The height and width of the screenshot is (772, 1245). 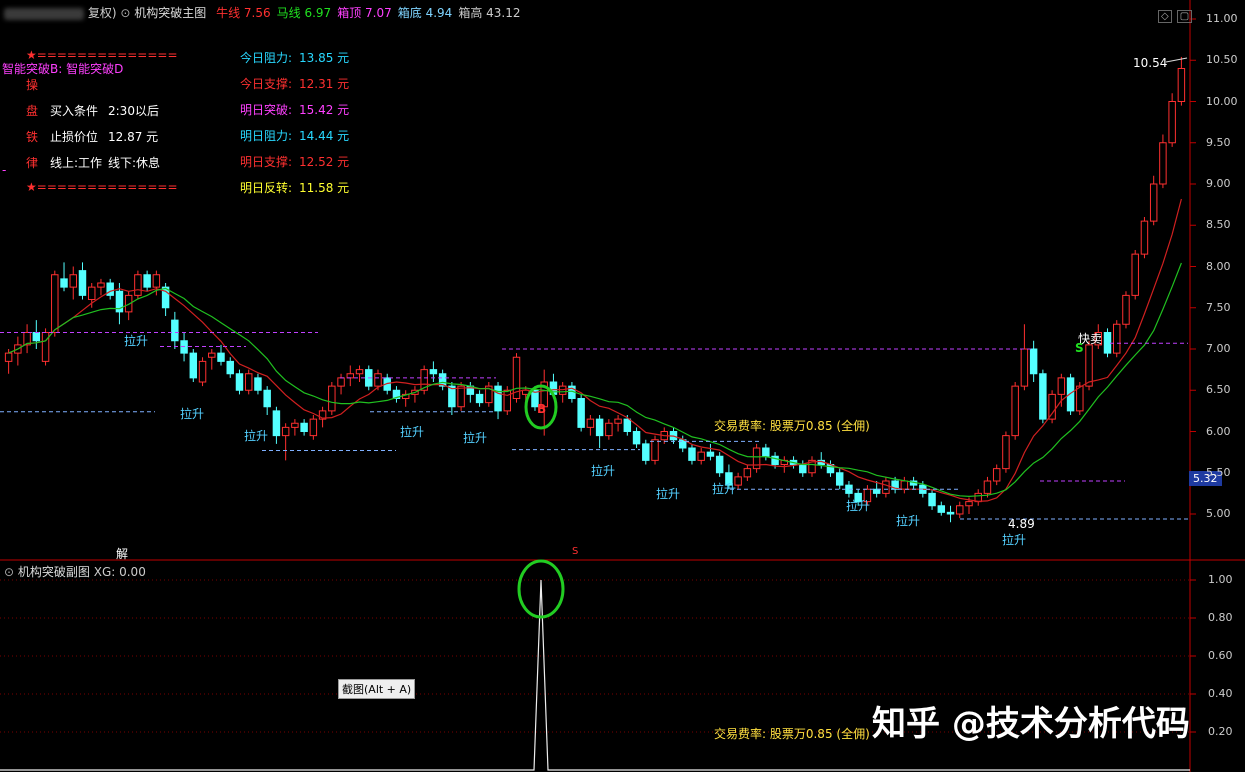 I want to click on panel-right-label: 今日阻力:, so click(x=266, y=58).